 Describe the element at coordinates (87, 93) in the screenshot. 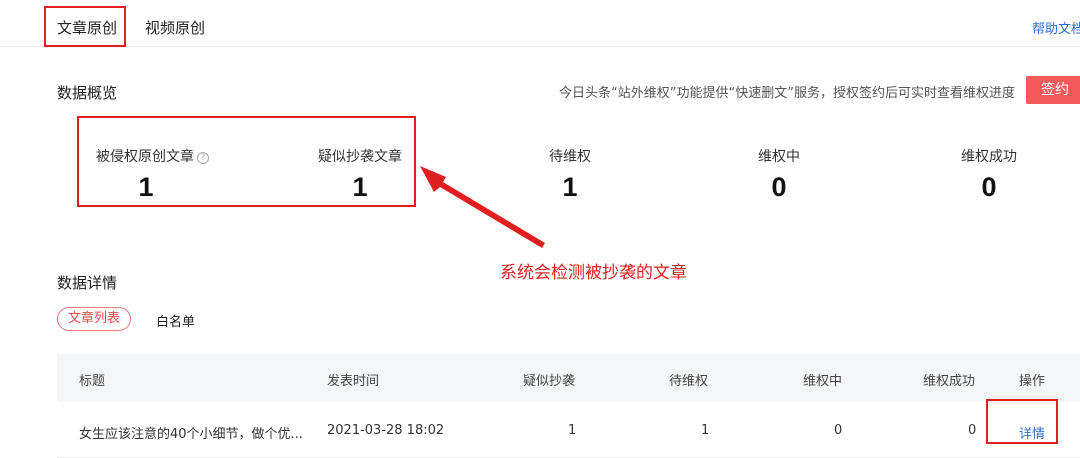

I see `overview-title: 数据概览` at that location.